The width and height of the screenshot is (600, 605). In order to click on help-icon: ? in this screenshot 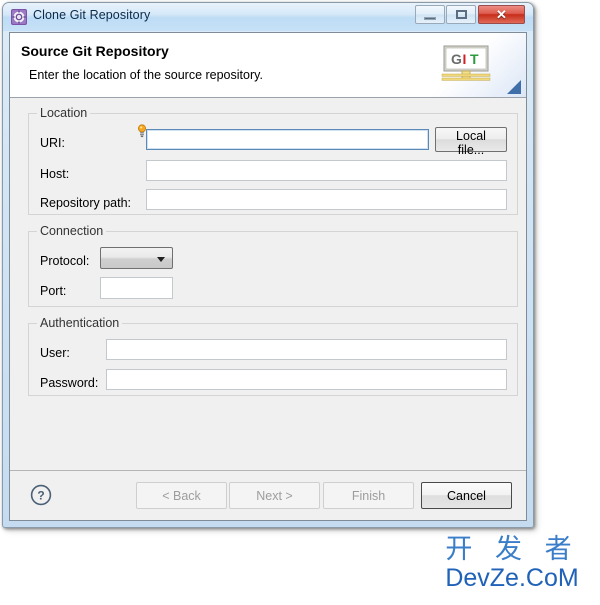, I will do `click(41, 495)`.